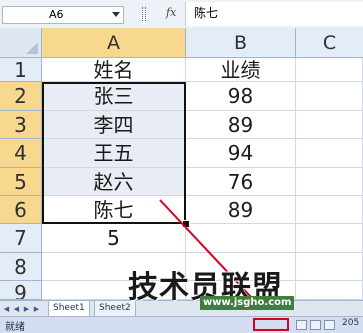 The width and height of the screenshot is (363, 333). Describe the element at coordinates (16, 309) in the screenshot. I see `prev-sheet-icon: ◀` at that location.